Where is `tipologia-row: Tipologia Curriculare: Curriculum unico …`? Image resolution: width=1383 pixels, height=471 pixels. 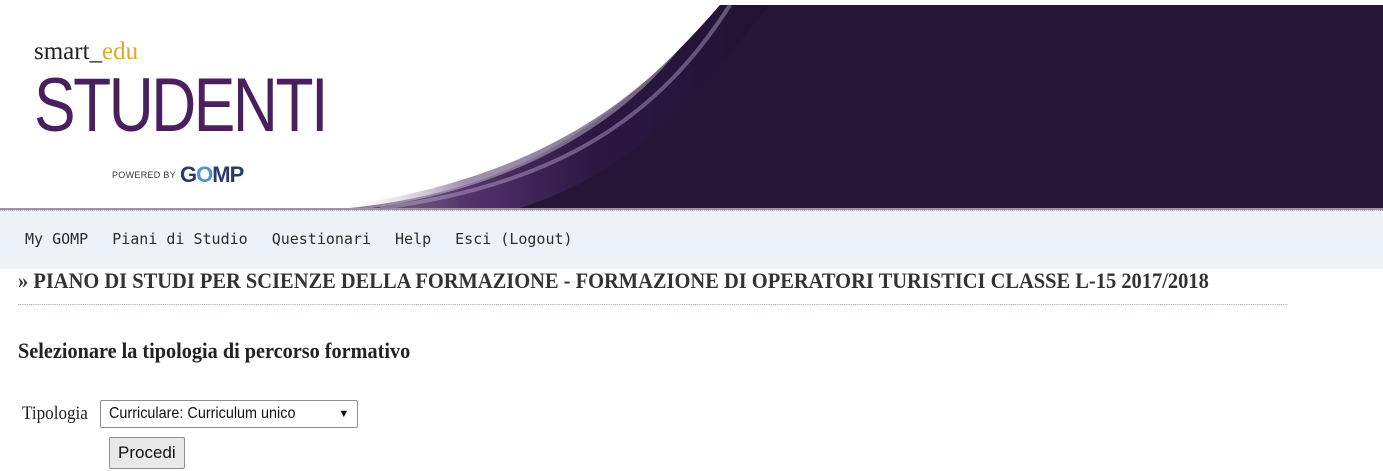 tipologia-row: Tipologia Curriculare: Curriculum unico … is located at coordinates (190, 414).